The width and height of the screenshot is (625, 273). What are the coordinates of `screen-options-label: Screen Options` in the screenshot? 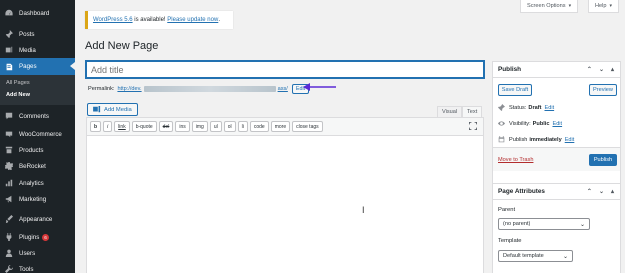 It's located at (546, 6).